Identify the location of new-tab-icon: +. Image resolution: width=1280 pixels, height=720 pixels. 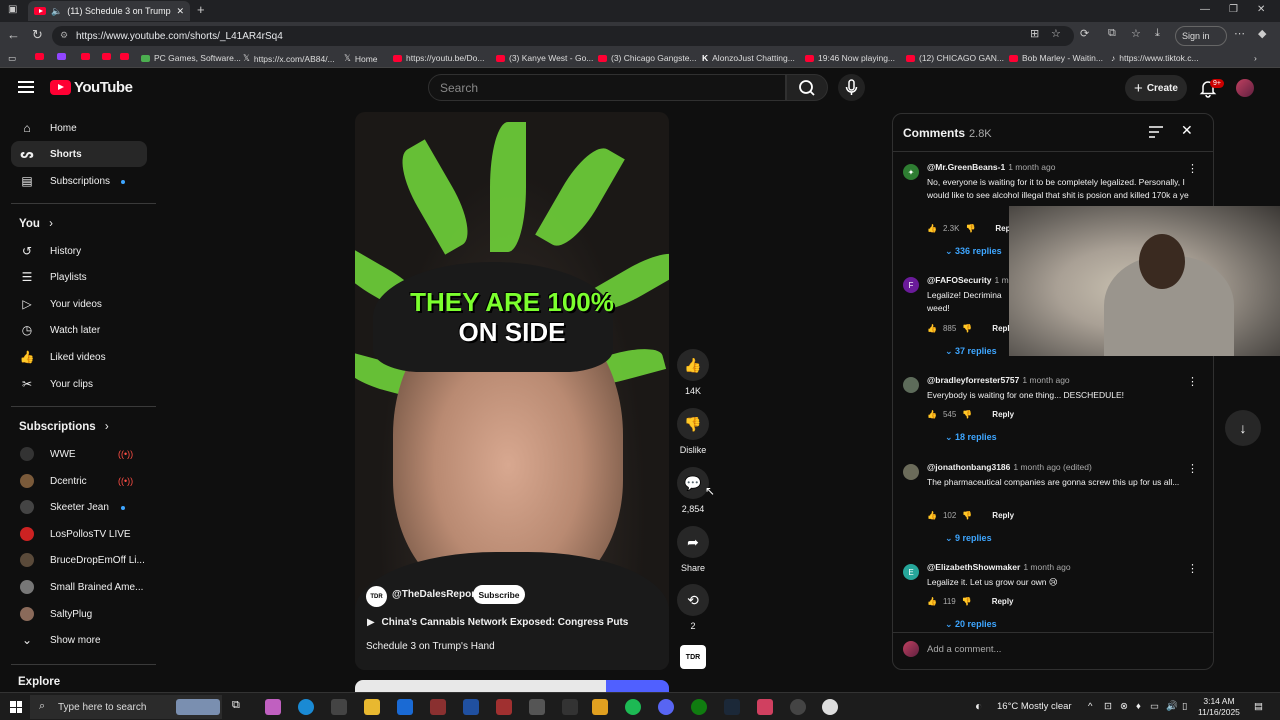
(201, 9).